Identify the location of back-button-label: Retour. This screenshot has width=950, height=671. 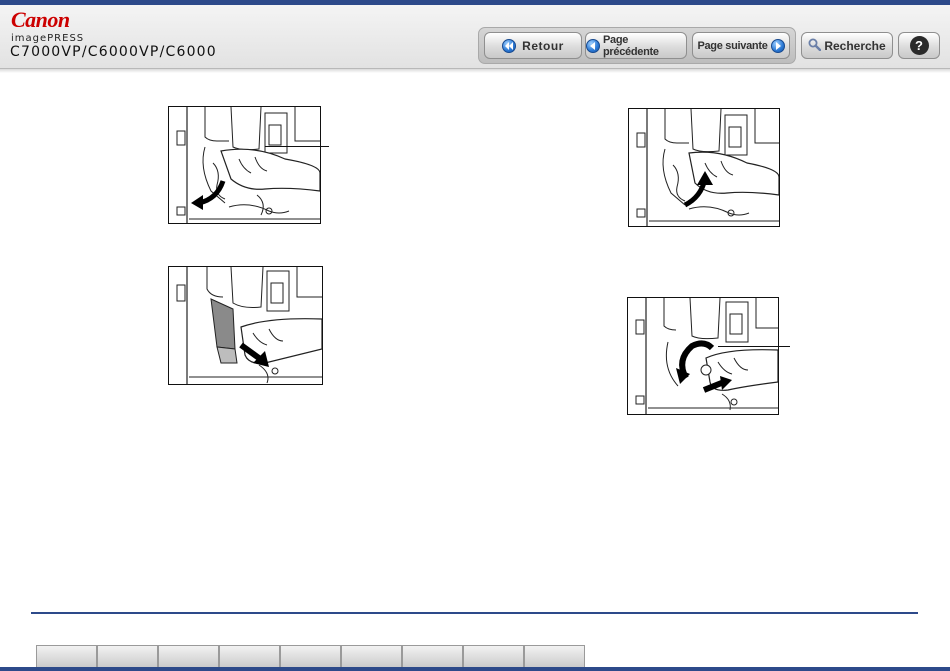
(543, 45).